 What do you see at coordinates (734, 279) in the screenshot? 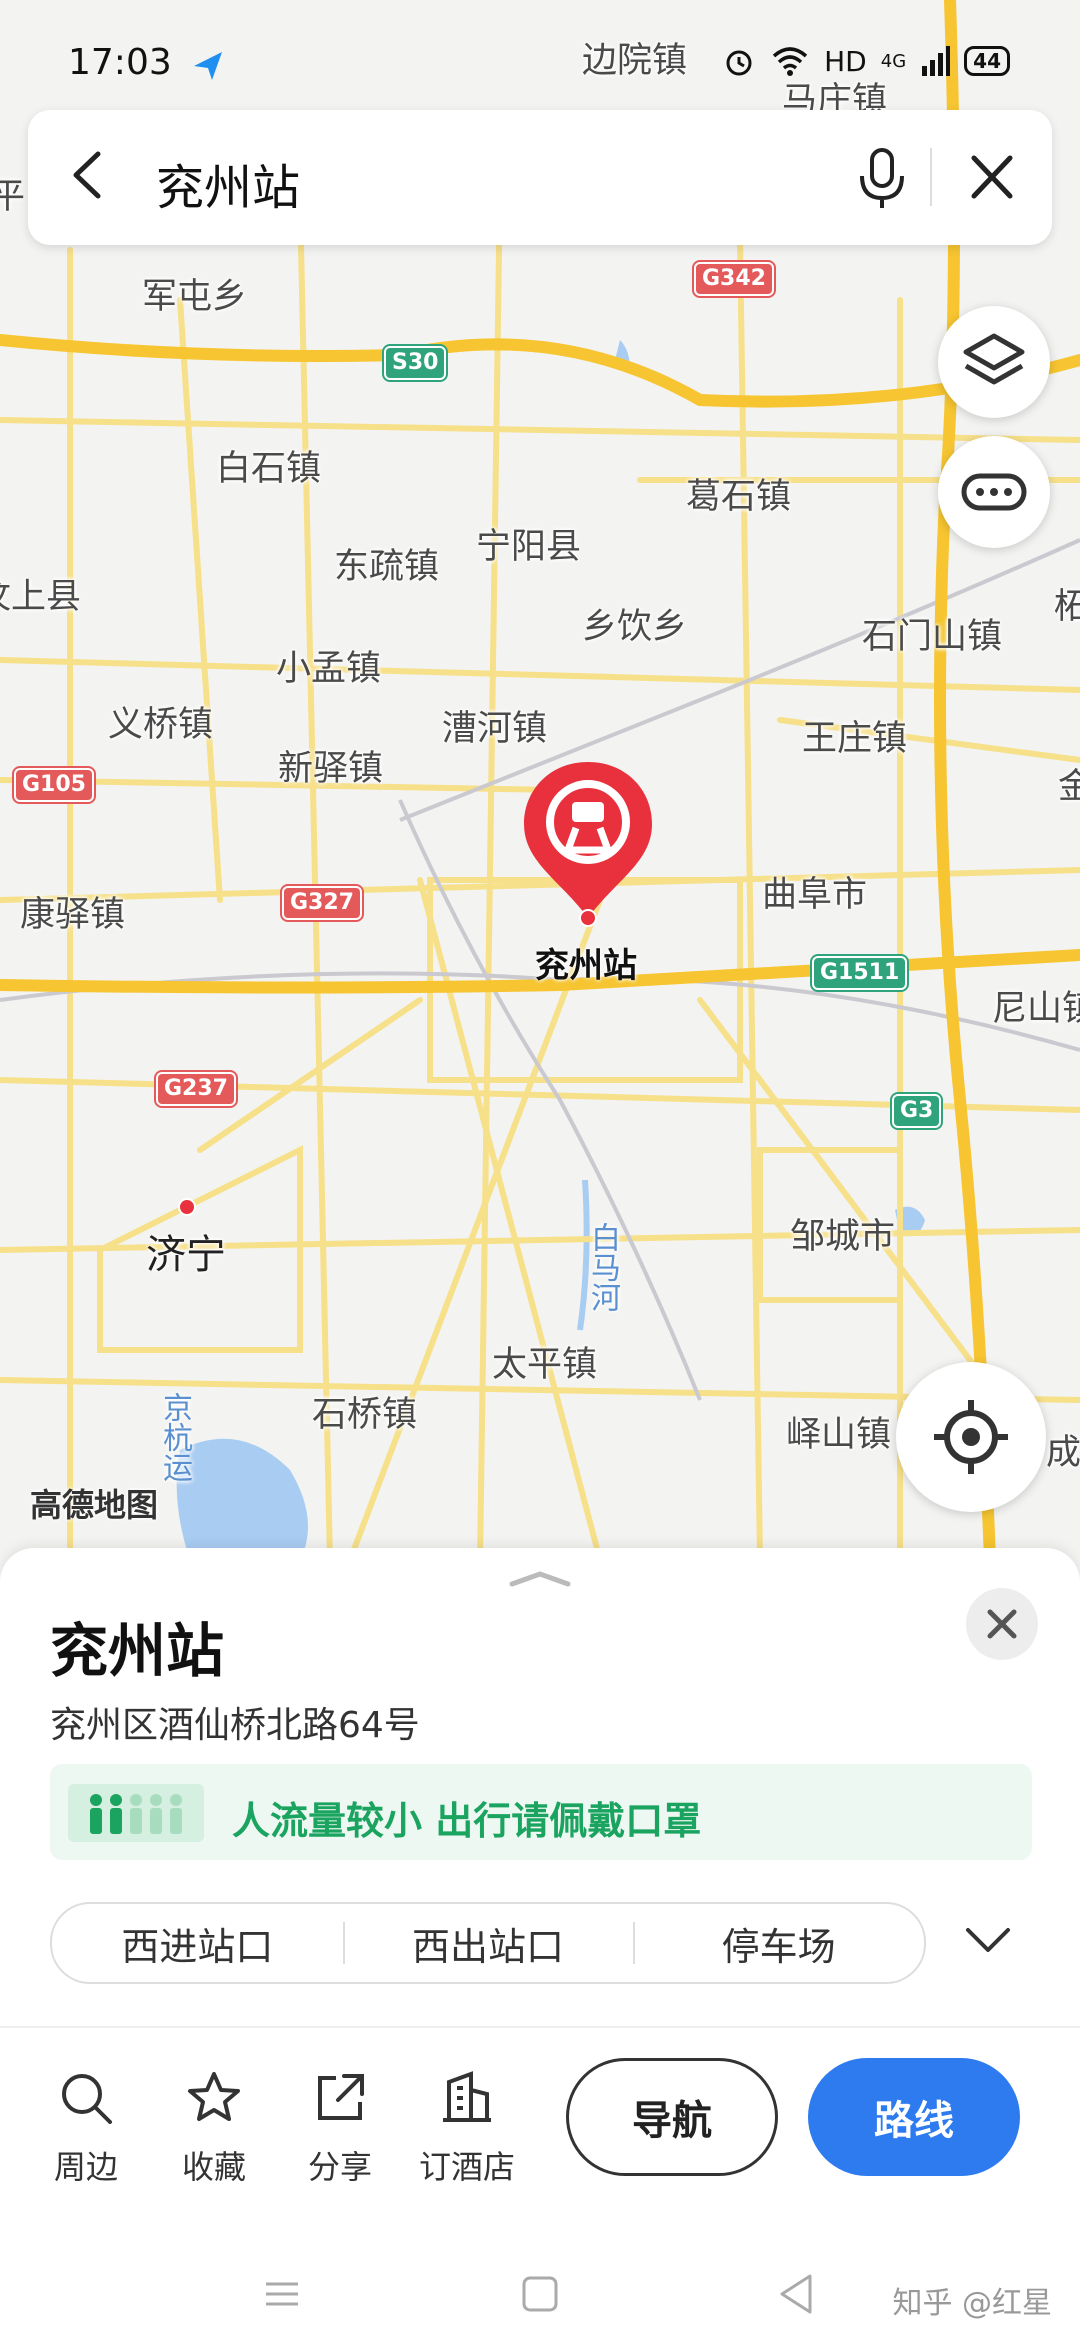
I see `road-shield: G342` at bounding box center [734, 279].